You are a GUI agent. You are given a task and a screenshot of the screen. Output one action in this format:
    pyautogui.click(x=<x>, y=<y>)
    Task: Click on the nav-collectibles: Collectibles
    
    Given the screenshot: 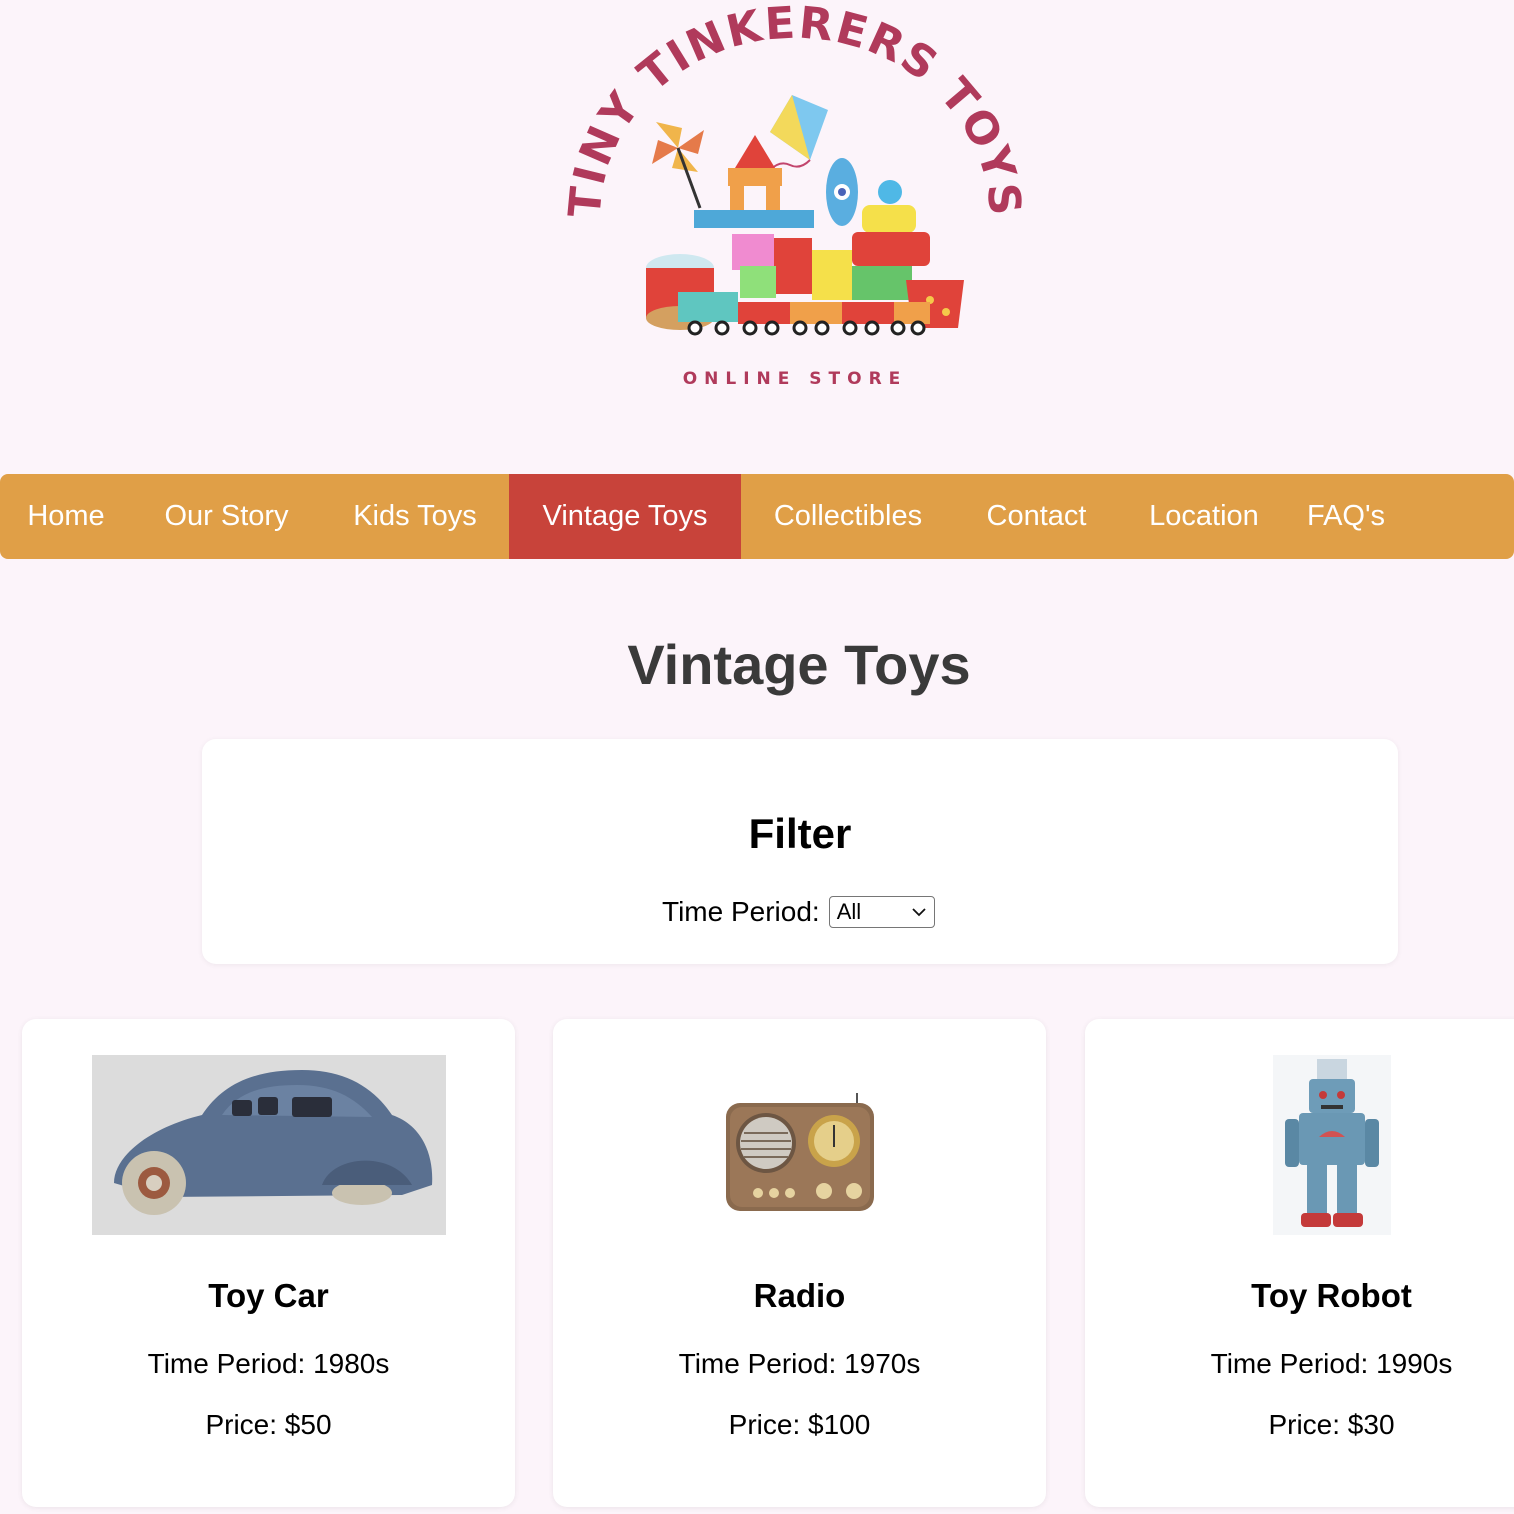 What is the action you would take?
    pyautogui.click(x=848, y=516)
    